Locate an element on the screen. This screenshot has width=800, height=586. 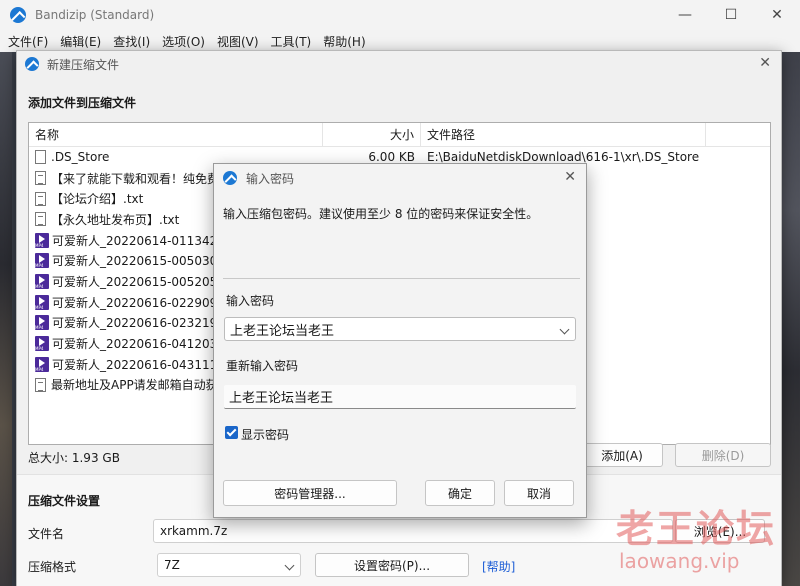
close-button: ✕ is located at coordinates (777, 15).